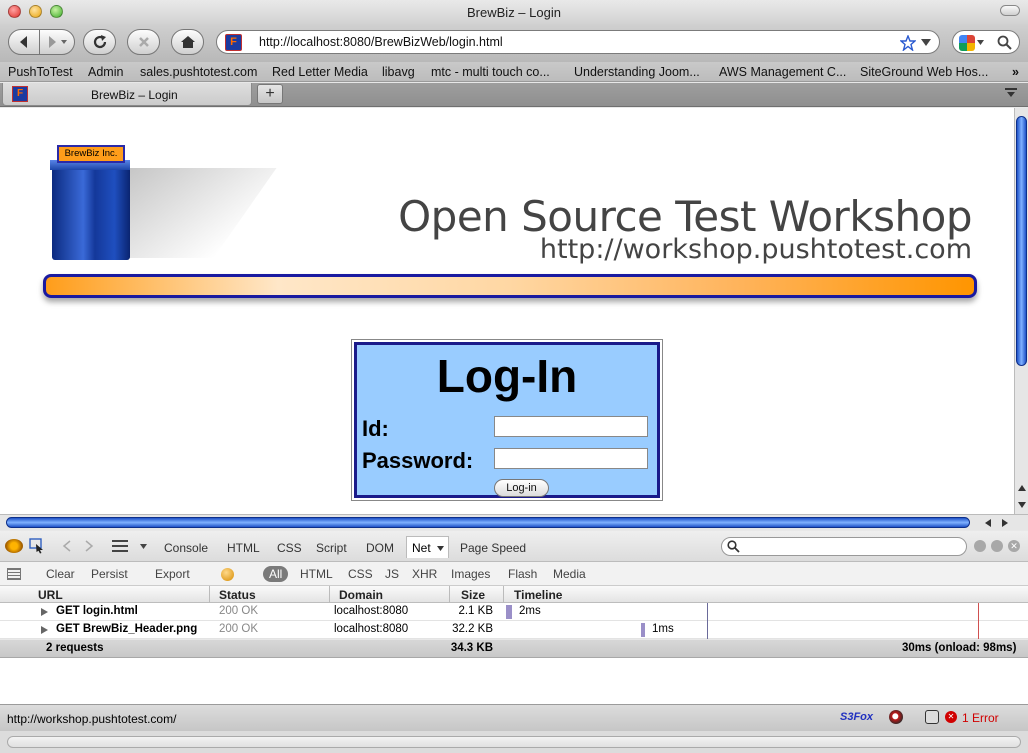 This screenshot has width=1028, height=753. Describe the element at coordinates (1022, 488) in the screenshot. I see `scroll-up-arrow-icon` at that location.